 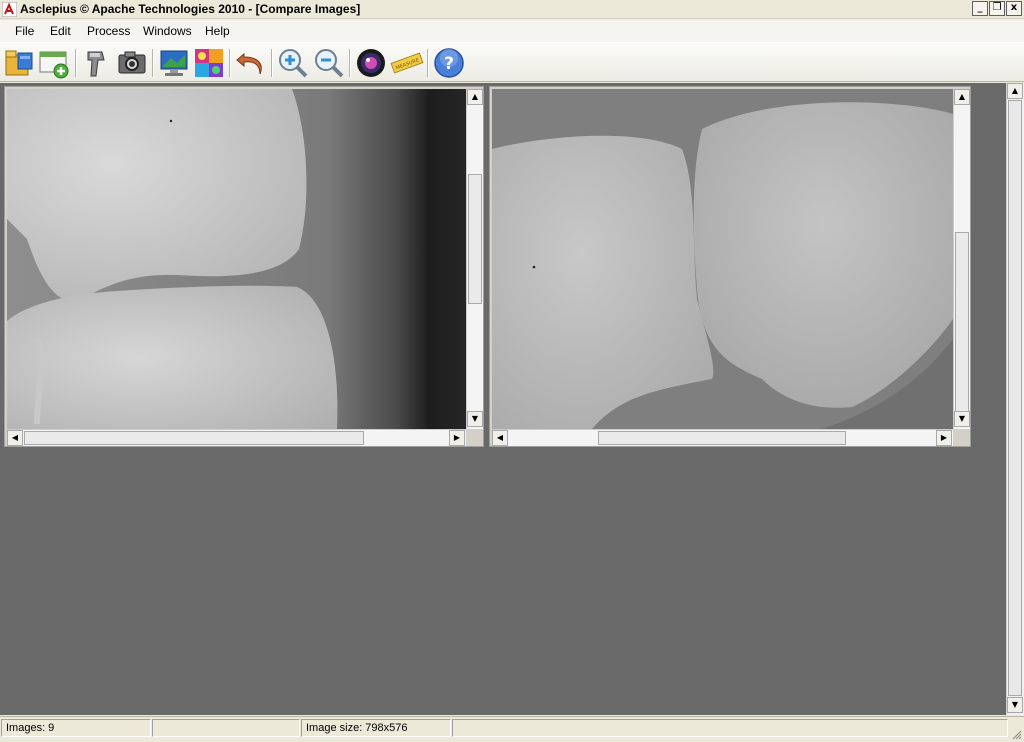 What do you see at coordinates (376, 728) in the screenshot?
I see `status-image-size: Image size: 798x576` at bounding box center [376, 728].